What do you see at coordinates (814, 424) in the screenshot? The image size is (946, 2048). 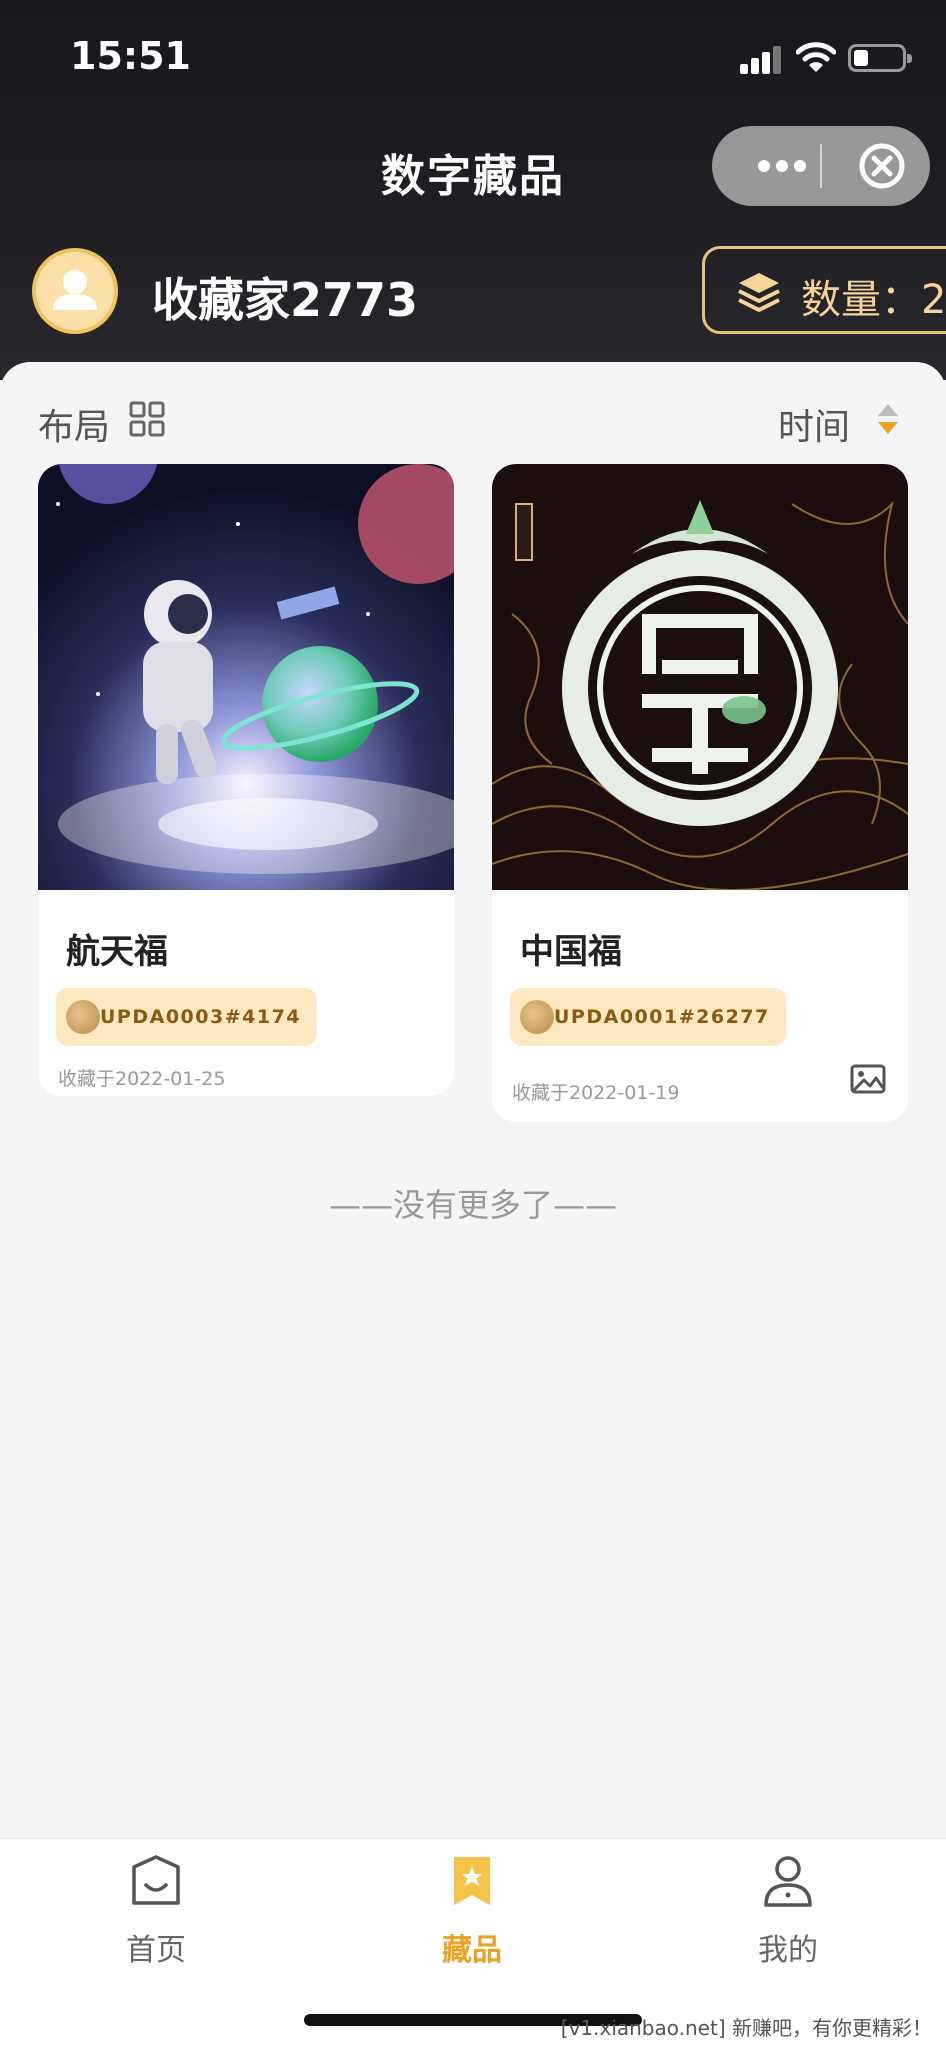 I see `sort-by-time-label: 时间` at bounding box center [814, 424].